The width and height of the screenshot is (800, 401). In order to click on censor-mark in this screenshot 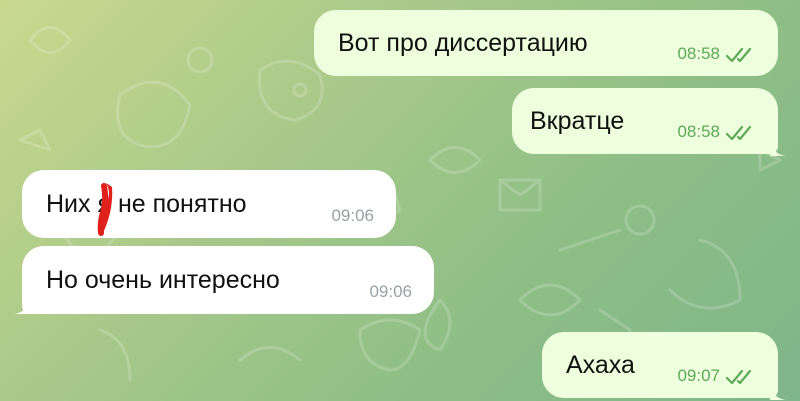, I will do `click(105, 209)`.